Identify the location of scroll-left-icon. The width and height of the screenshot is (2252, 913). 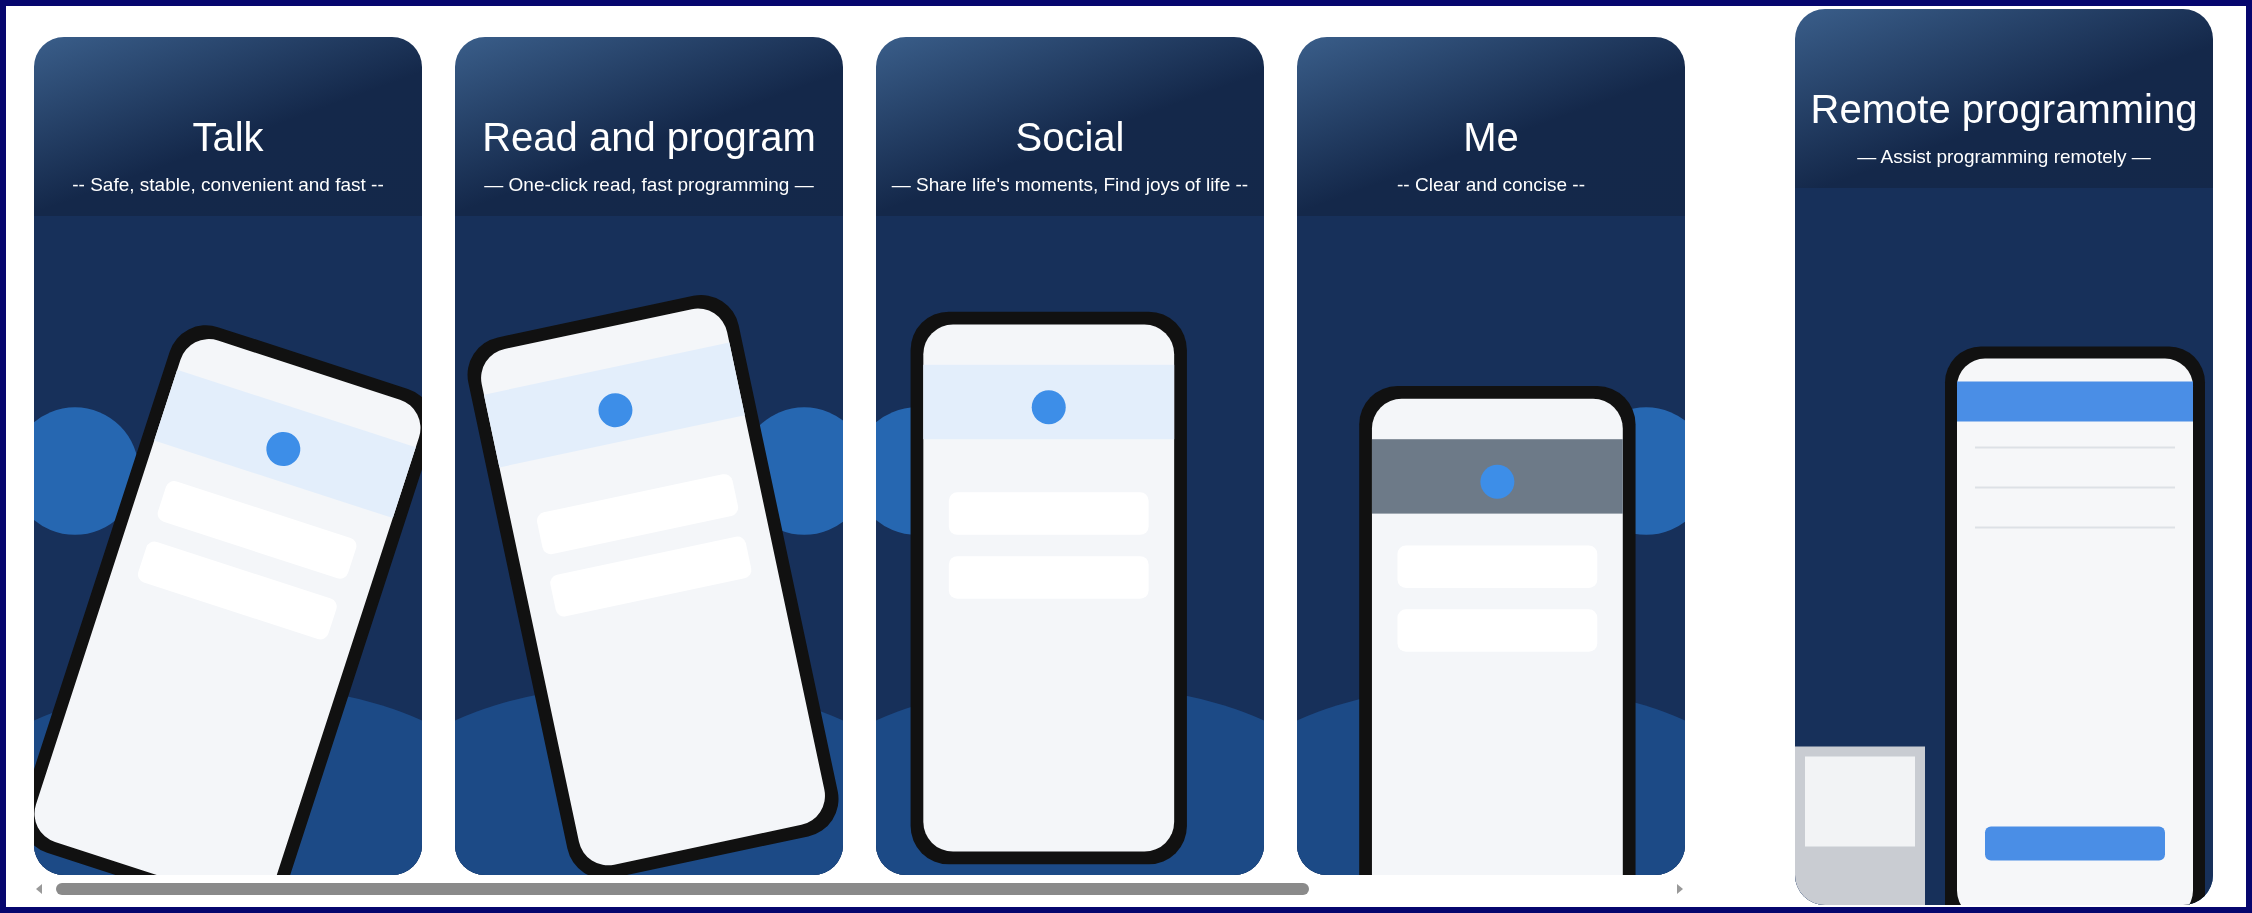
(39, 889).